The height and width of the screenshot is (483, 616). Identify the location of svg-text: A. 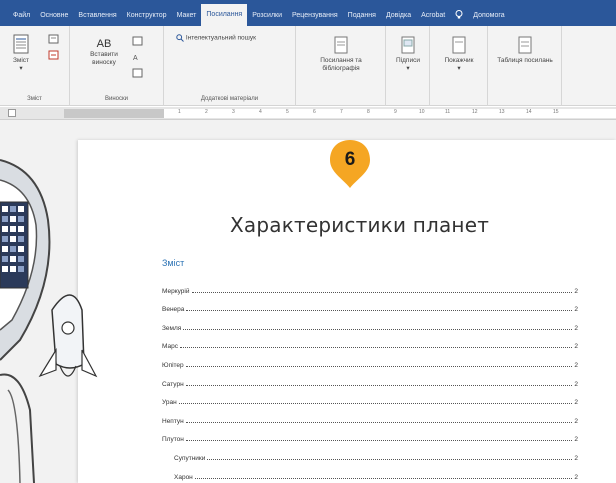
(135, 58).